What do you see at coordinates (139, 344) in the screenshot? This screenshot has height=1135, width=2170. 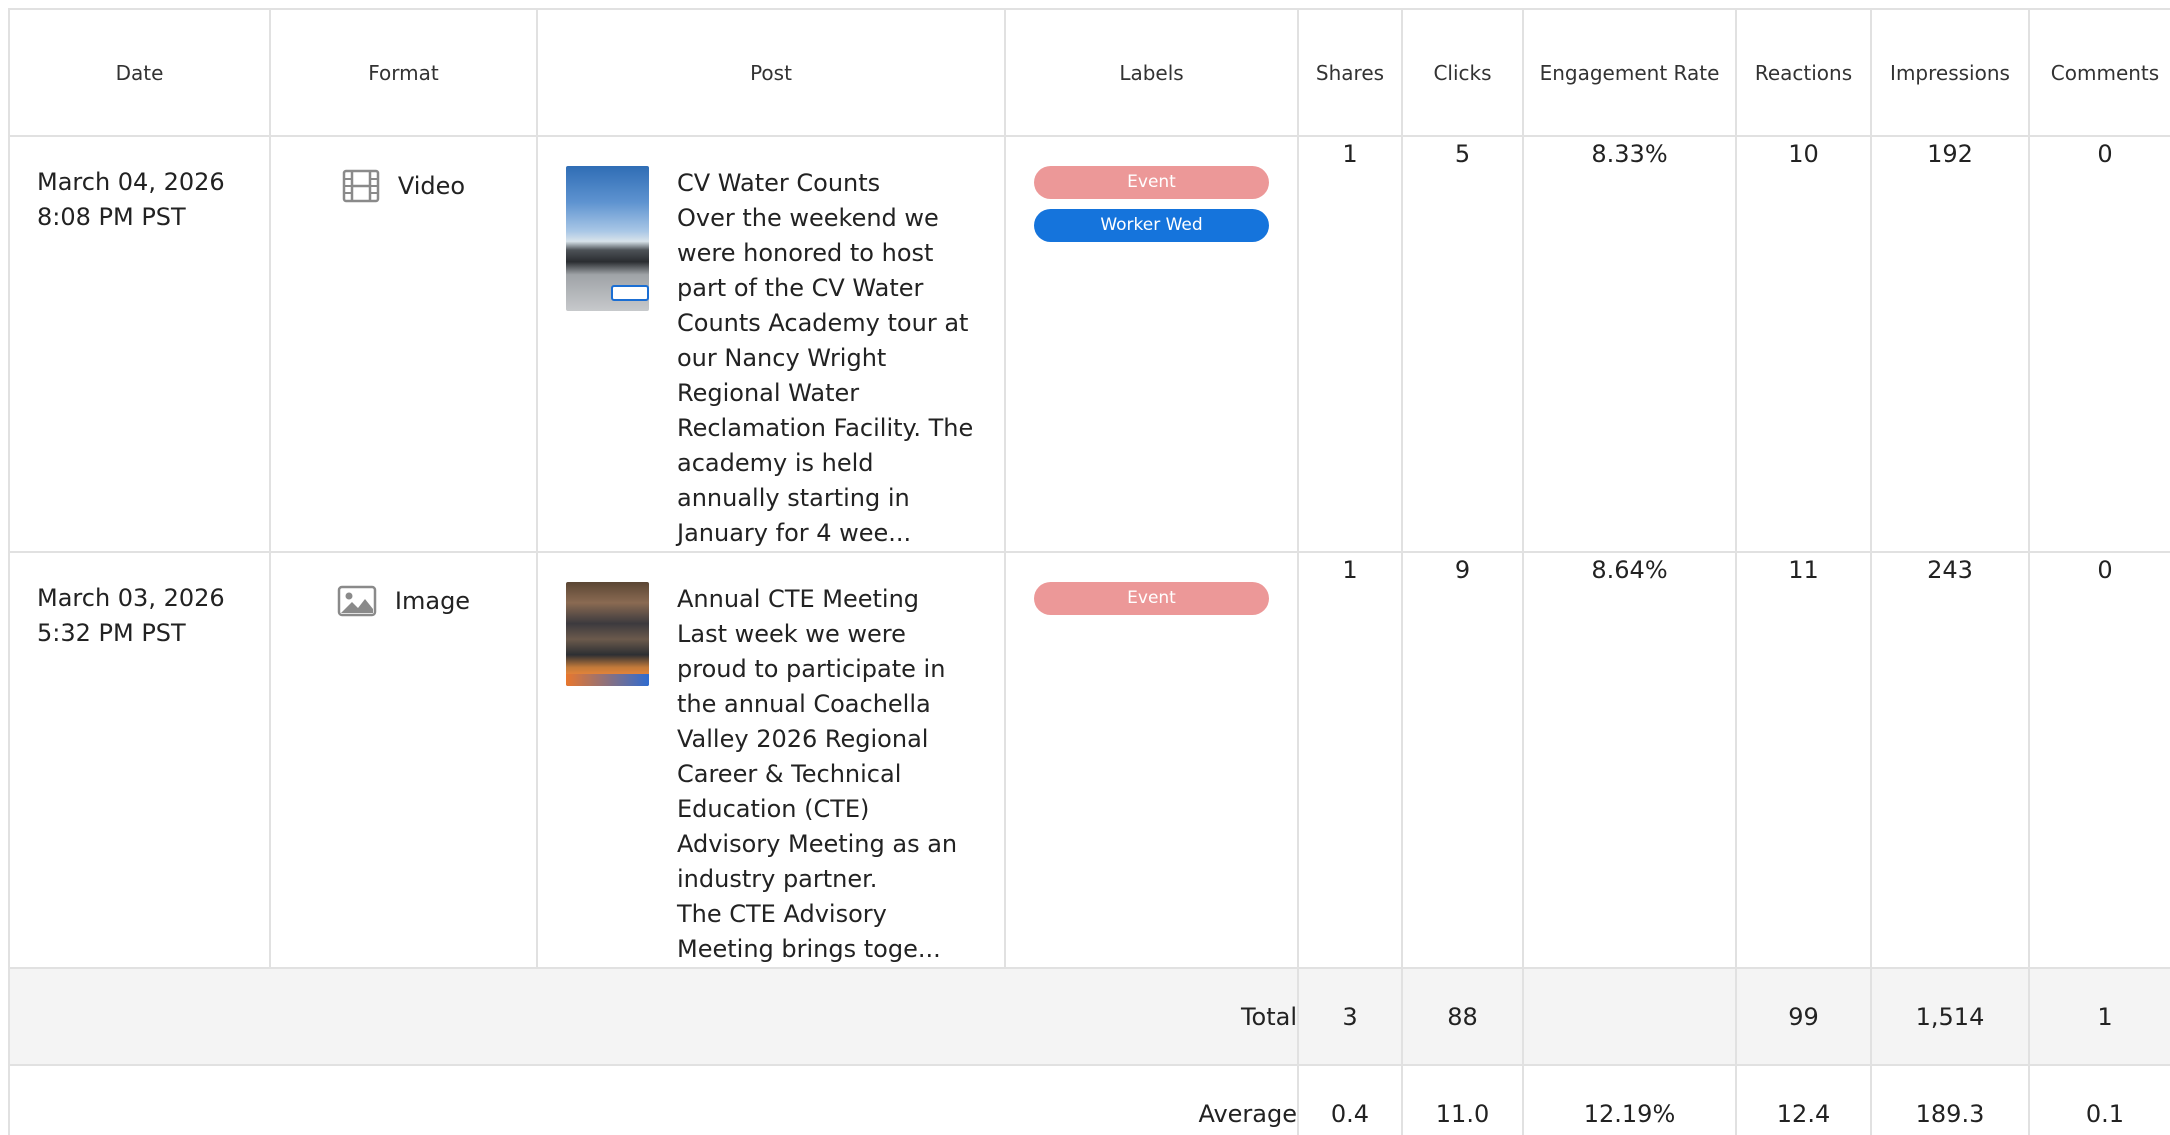 I see `date-cell: March 04, 2026 8:08 PM PST` at bounding box center [139, 344].